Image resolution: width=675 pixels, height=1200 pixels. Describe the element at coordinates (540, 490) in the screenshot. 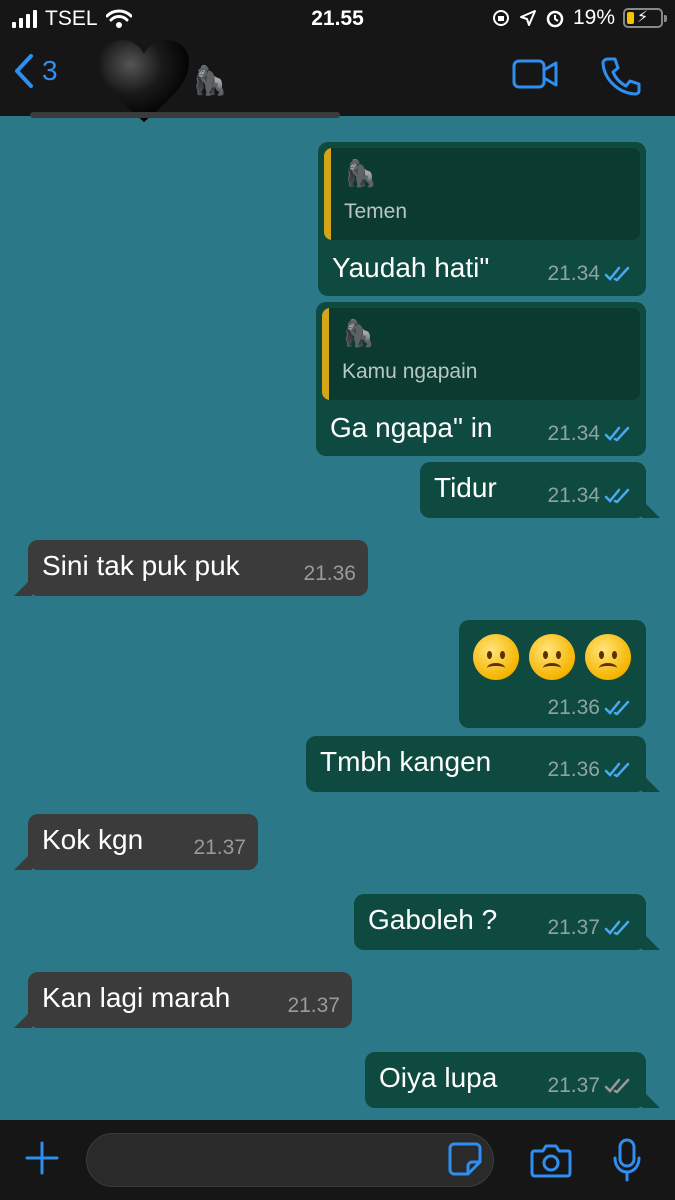

I see `outgoing-message: Tidur 21.34` at that location.